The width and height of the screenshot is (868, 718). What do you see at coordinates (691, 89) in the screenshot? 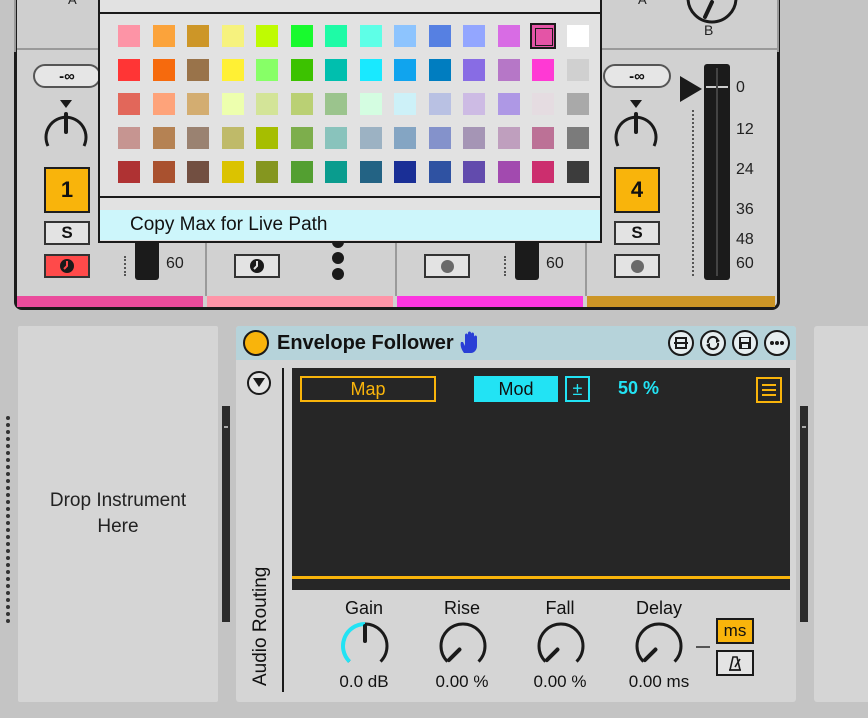
I see `volume-pointer-icon` at bounding box center [691, 89].